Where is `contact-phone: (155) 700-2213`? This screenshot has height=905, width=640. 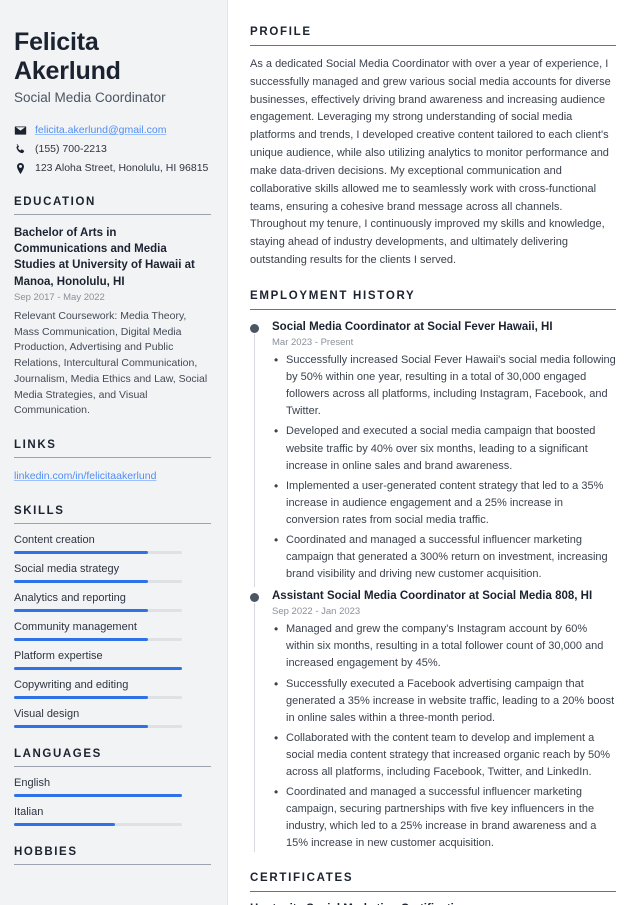
contact-phone: (155) 700-2213 is located at coordinates (112, 149).